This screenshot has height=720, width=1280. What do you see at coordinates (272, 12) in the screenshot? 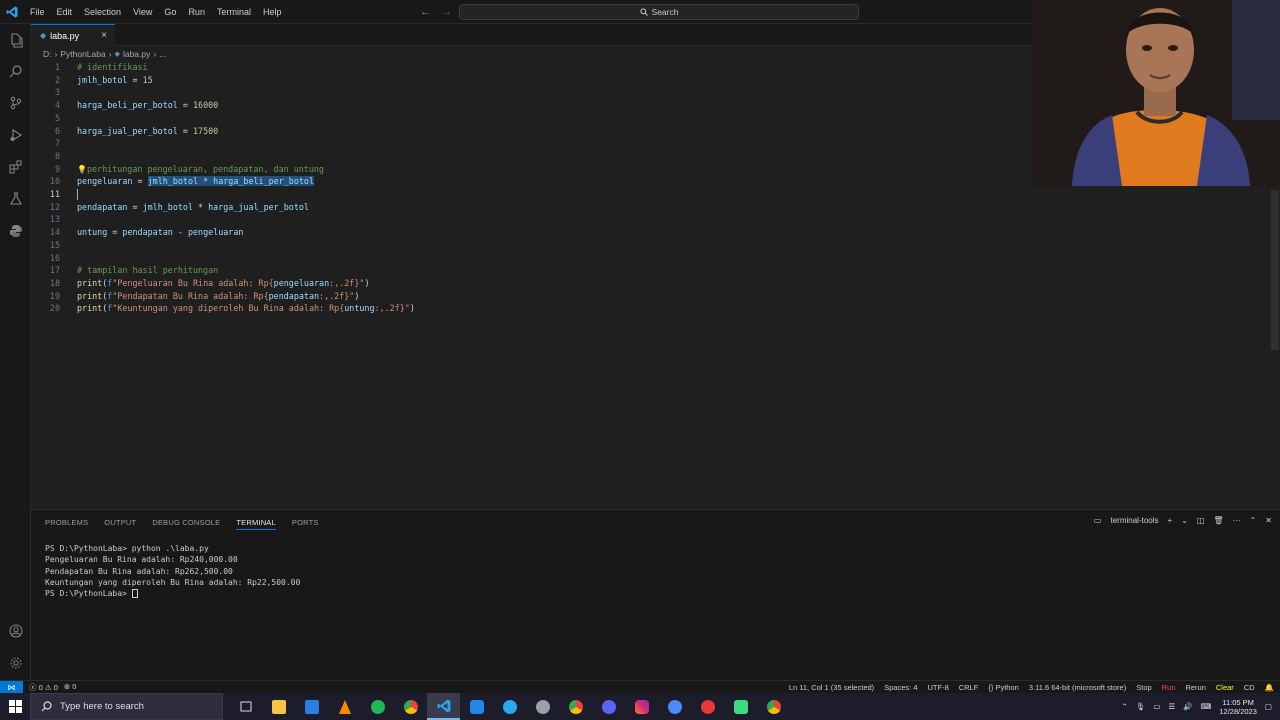
I see `menu-help: Help` at bounding box center [272, 12].